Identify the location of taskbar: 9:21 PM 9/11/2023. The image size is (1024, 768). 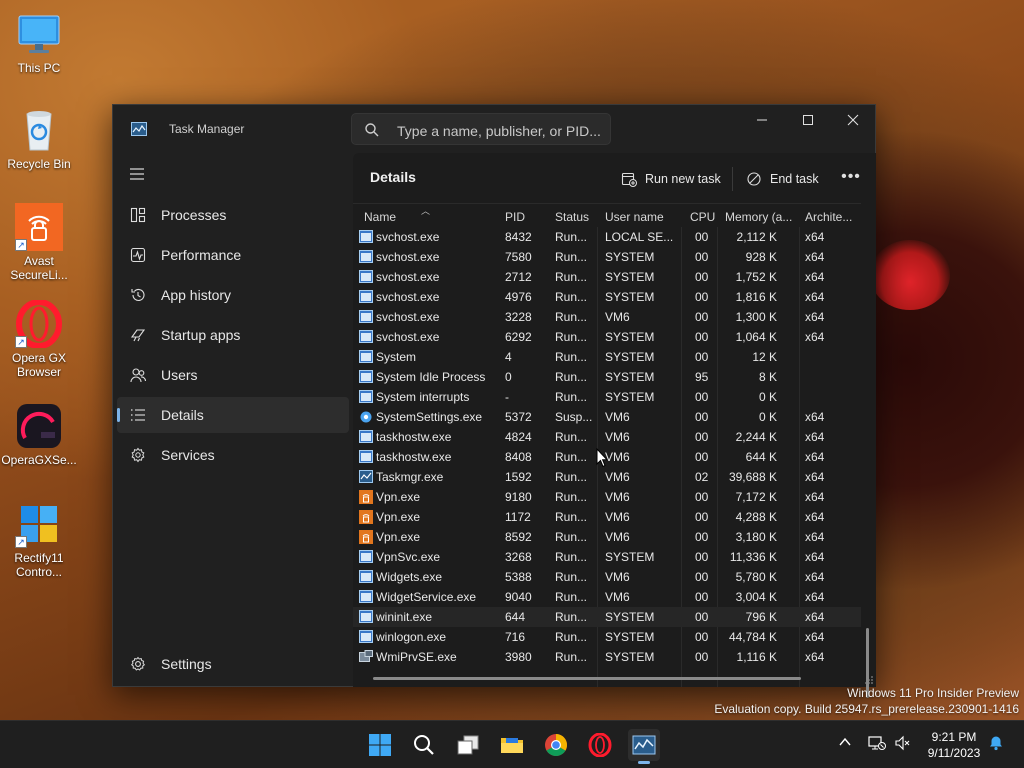
(512, 744).